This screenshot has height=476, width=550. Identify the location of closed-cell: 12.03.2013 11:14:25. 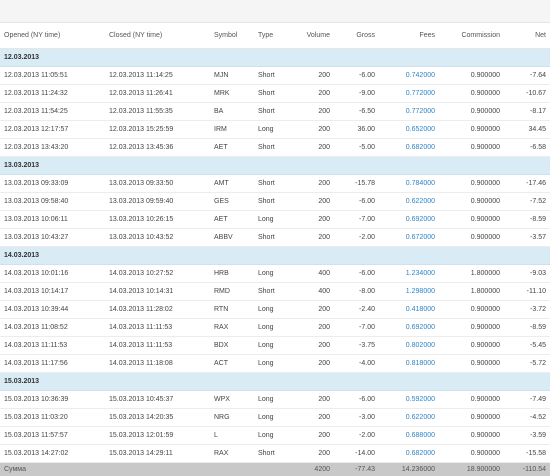
(157, 76).